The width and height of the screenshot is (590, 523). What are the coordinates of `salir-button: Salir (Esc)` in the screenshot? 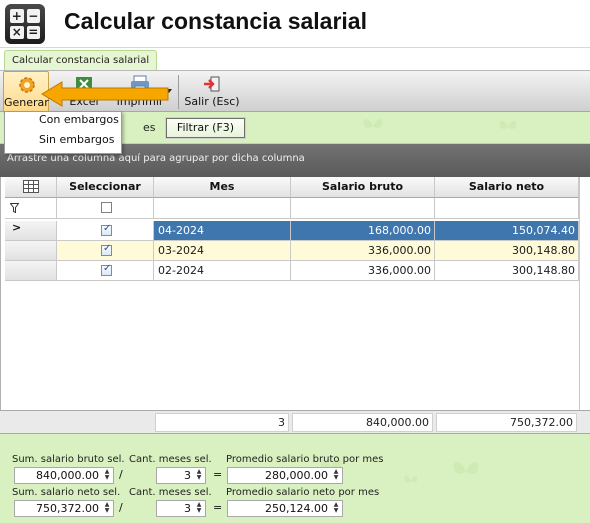 It's located at (212, 92).